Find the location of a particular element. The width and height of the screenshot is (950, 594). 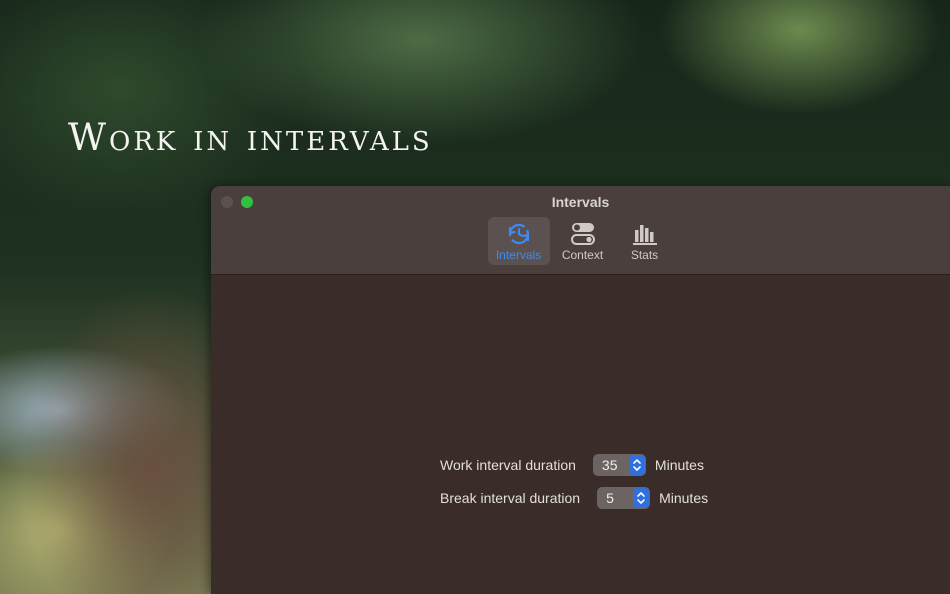

bar-chart-icon is located at coordinates (645, 234).